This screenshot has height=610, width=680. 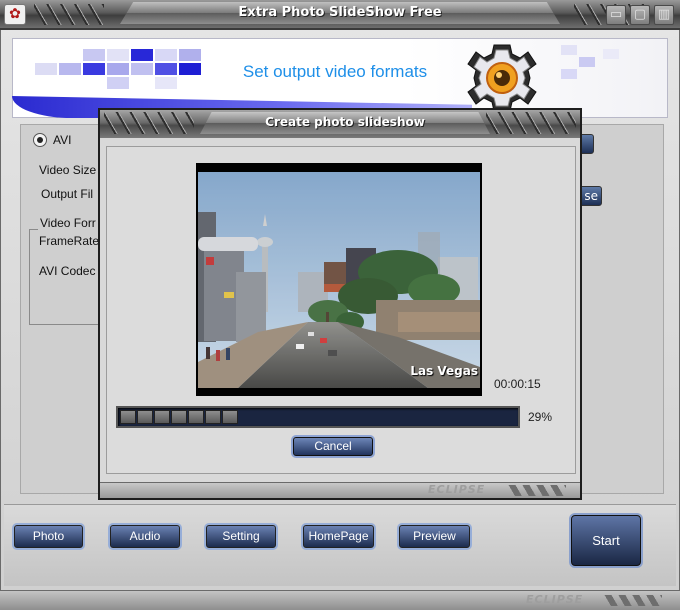 What do you see at coordinates (501, 78) in the screenshot?
I see `gear-icon` at bounding box center [501, 78].